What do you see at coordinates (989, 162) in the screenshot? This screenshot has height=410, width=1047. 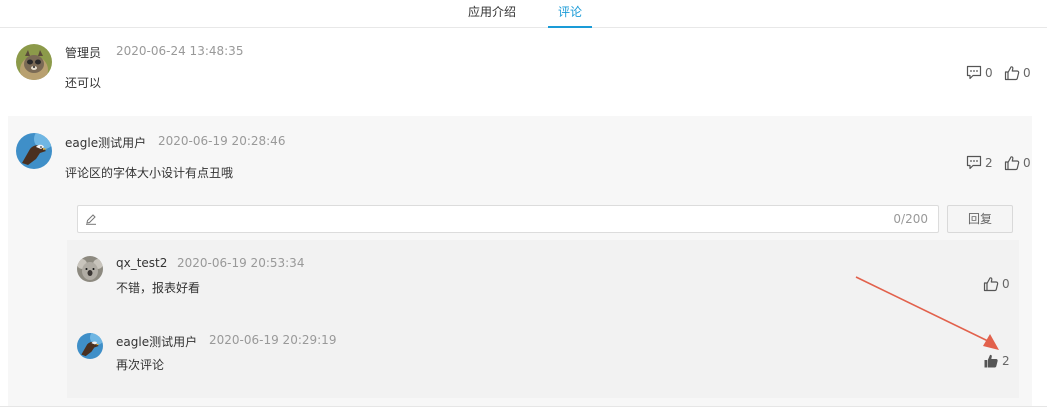 I see `reply-count: 2` at bounding box center [989, 162].